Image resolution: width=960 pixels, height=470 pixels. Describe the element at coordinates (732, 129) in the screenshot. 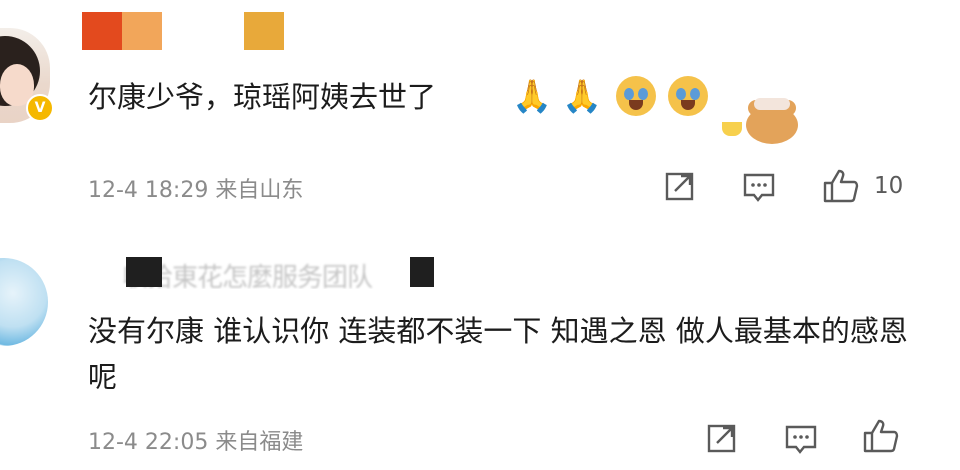

I see `cup-sticker-icon` at that location.